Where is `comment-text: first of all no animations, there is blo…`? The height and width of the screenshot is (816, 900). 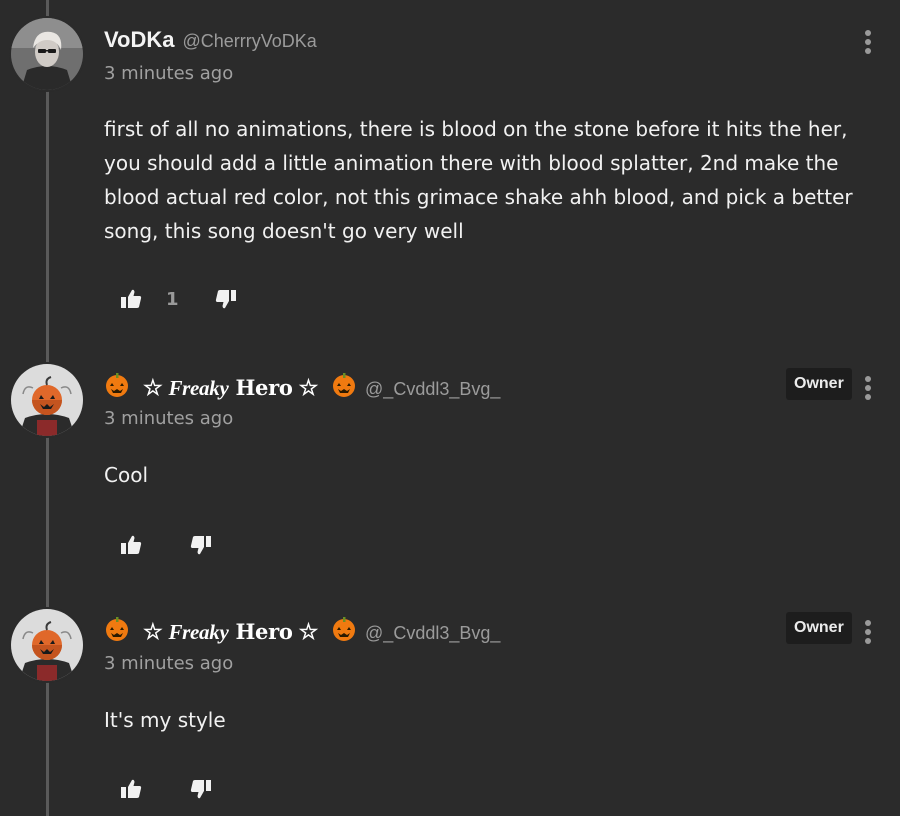
comment-text: first of all no animations, there is blo… is located at coordinates (478, 180).